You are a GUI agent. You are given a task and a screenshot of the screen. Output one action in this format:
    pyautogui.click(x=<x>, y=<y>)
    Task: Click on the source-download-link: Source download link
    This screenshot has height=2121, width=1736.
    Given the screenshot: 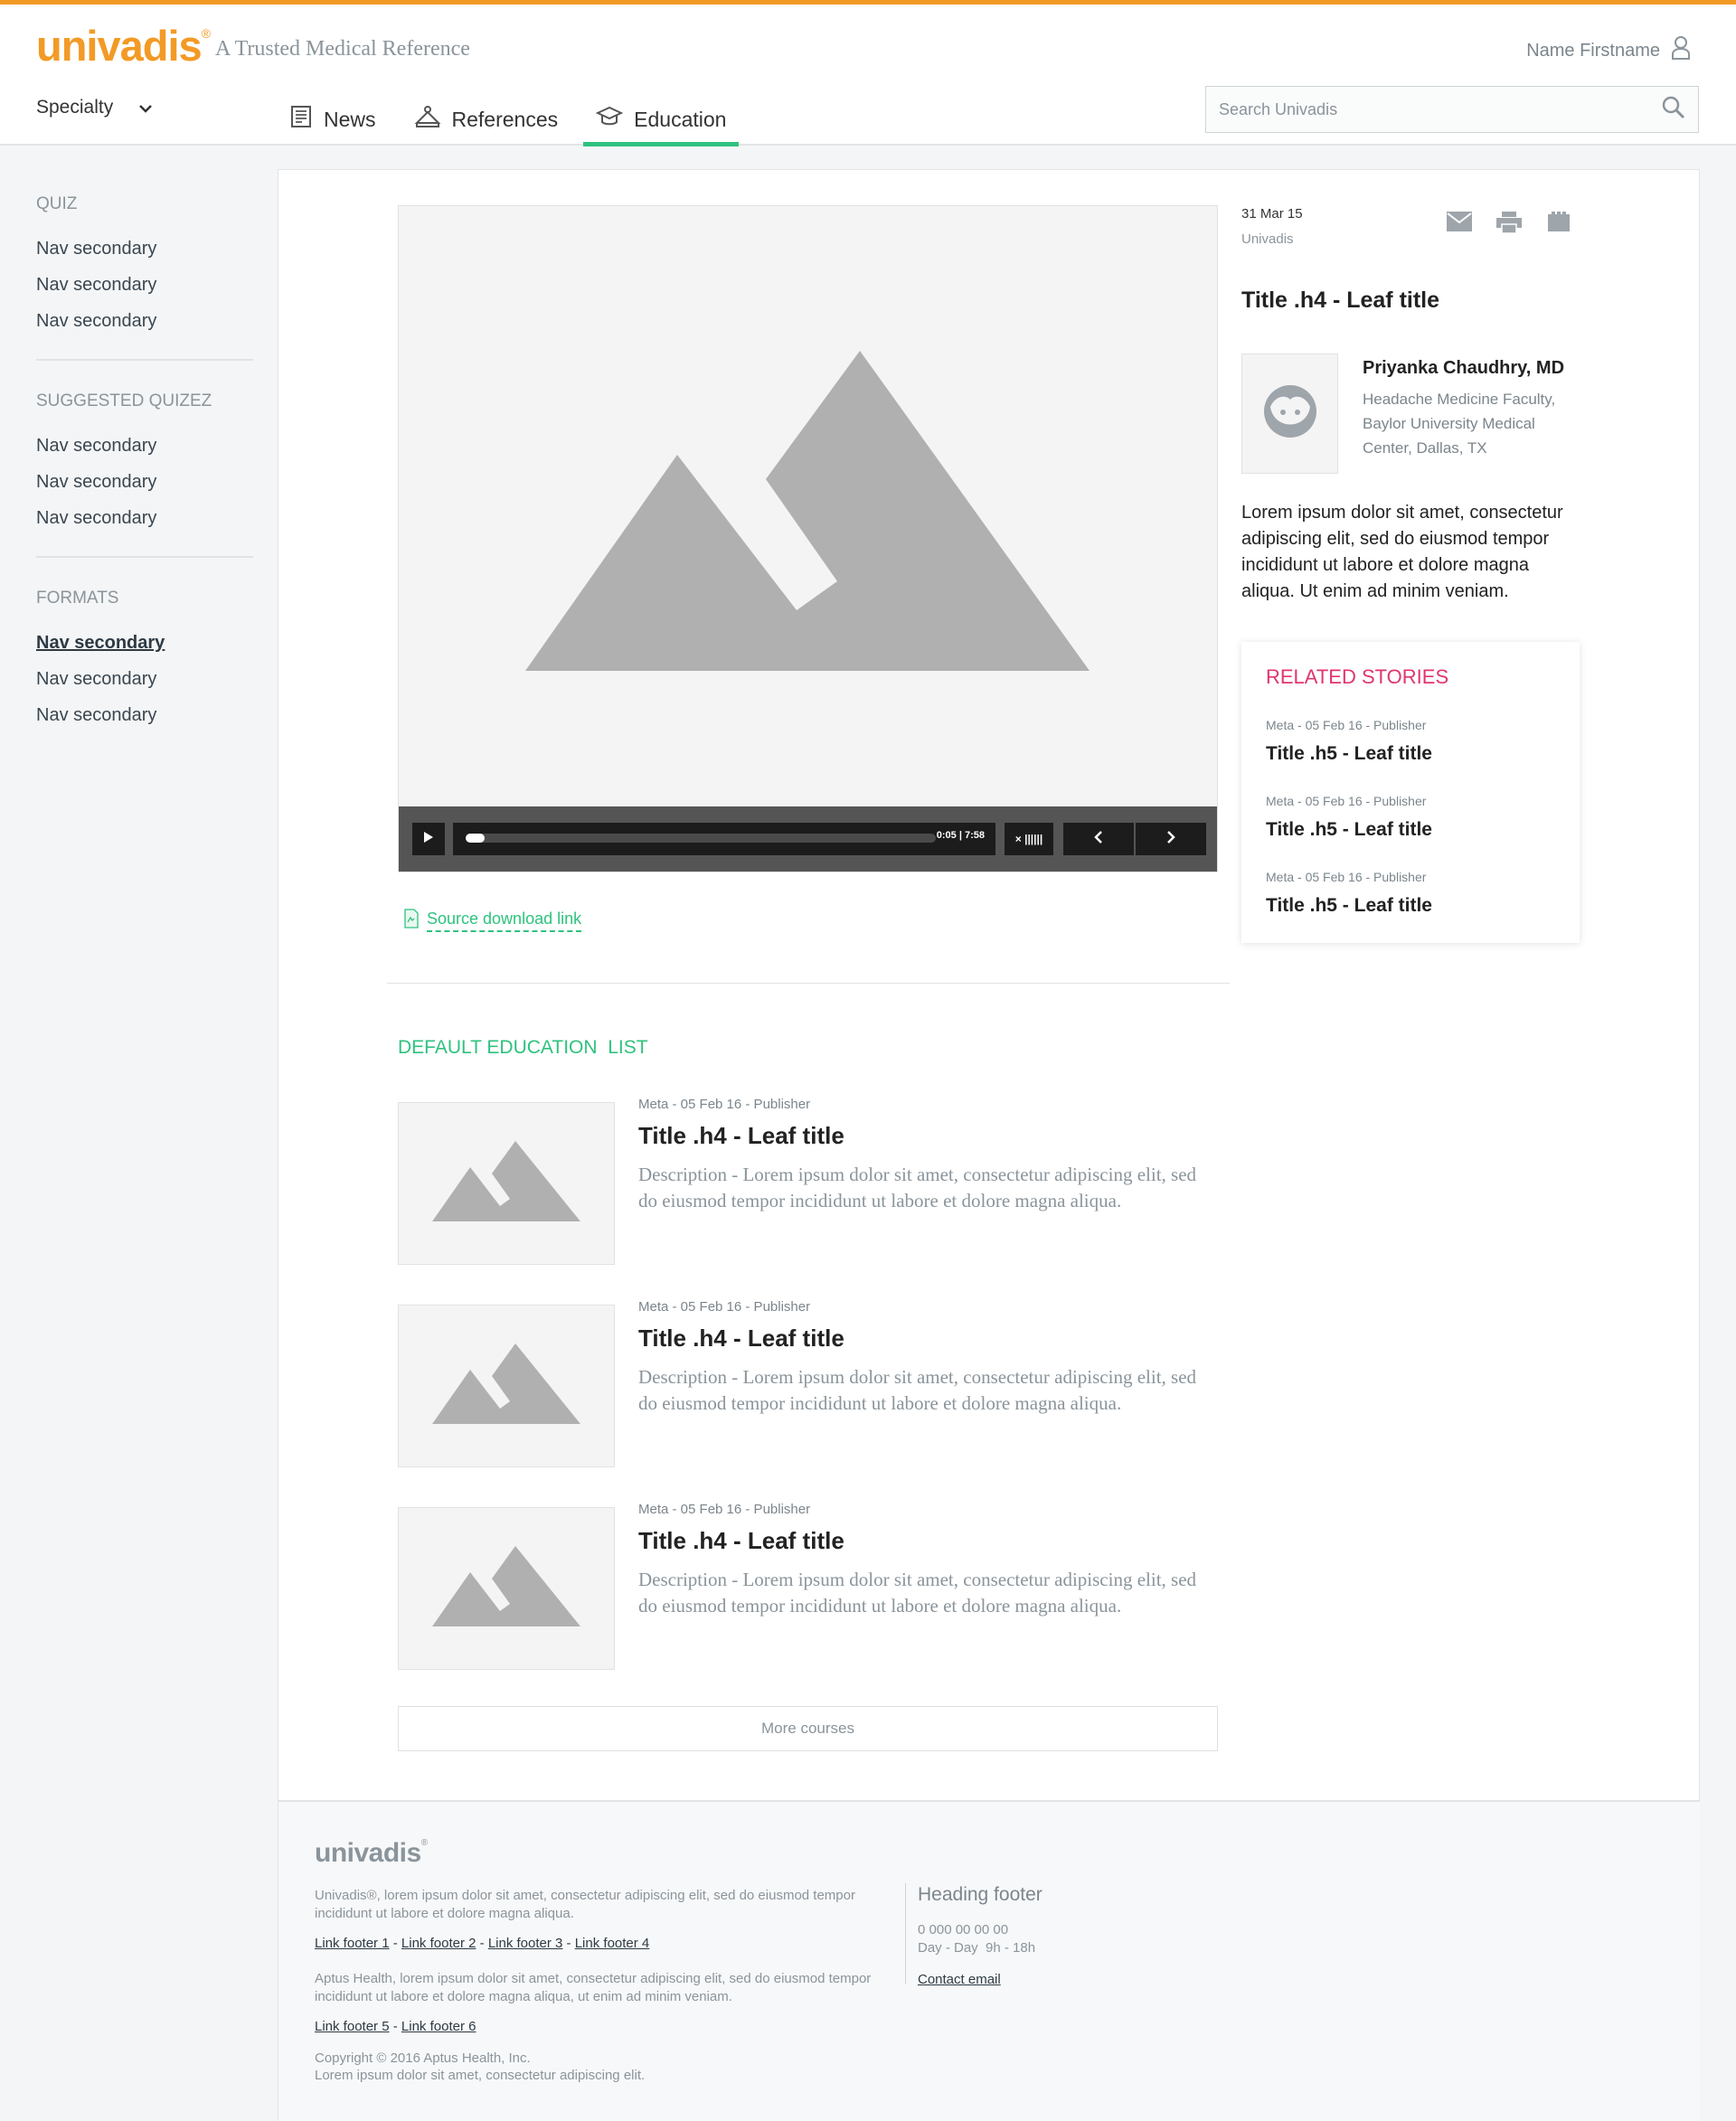 What is the action you would take?
    pyautogui.click(x=493, y=921)
    